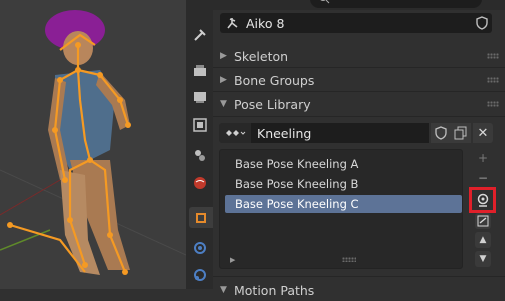 This screenshot has width=505, height=301. Describe the element at coordinates (396, 4) in the screenshot. I see `search-field` at that location.